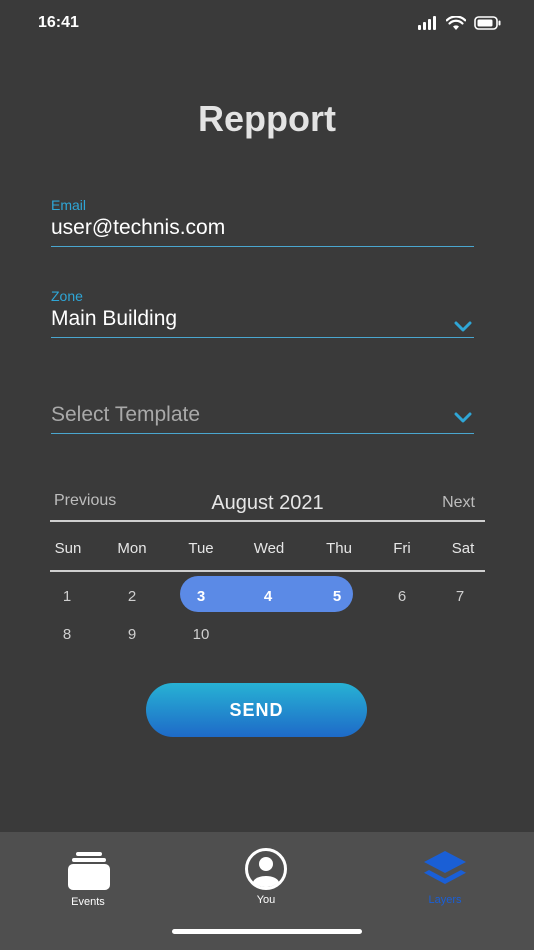  What do you see at coordinates (201, 634) in the screenshot?
I see `calendar-day: 10` at bounding box center [201, 634].